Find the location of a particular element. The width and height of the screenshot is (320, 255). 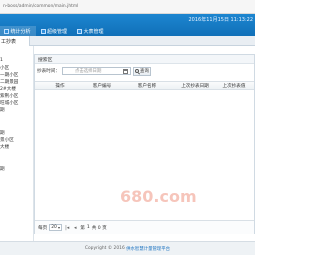

col-op: 操作 is located at coordinates (60, 86).